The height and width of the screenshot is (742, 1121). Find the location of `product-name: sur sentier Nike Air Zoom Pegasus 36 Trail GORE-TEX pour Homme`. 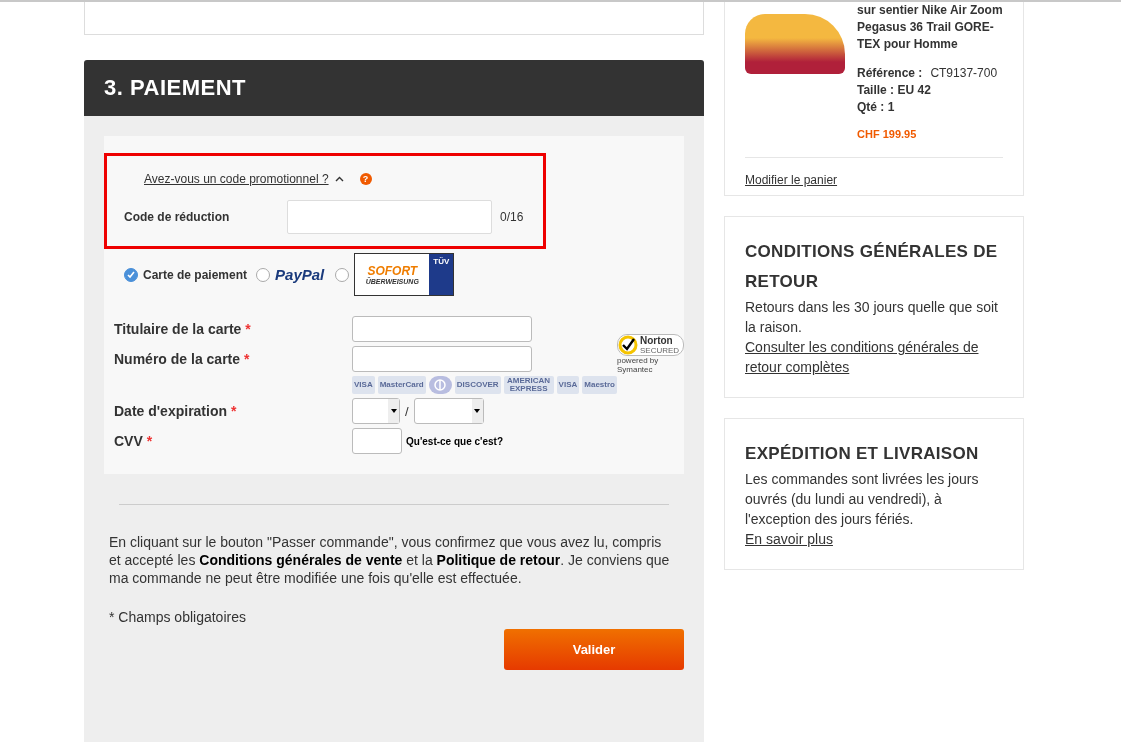

product-name: sur sentier Nike Air Zoom Pegasus 36 Trail GORE-TEX pour Homme is located at coordinates (930, 27).